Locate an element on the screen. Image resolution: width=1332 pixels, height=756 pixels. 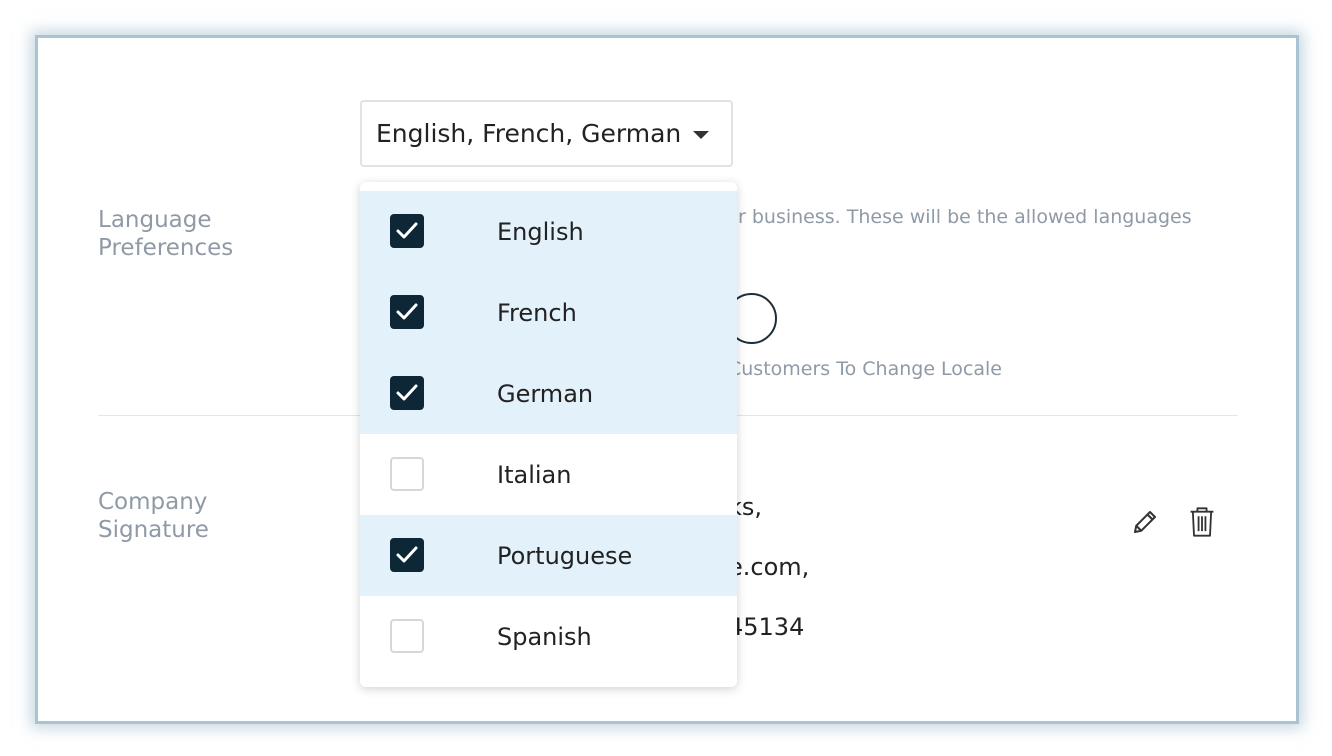
language-option-french: French is located at coordinates (548, 312).